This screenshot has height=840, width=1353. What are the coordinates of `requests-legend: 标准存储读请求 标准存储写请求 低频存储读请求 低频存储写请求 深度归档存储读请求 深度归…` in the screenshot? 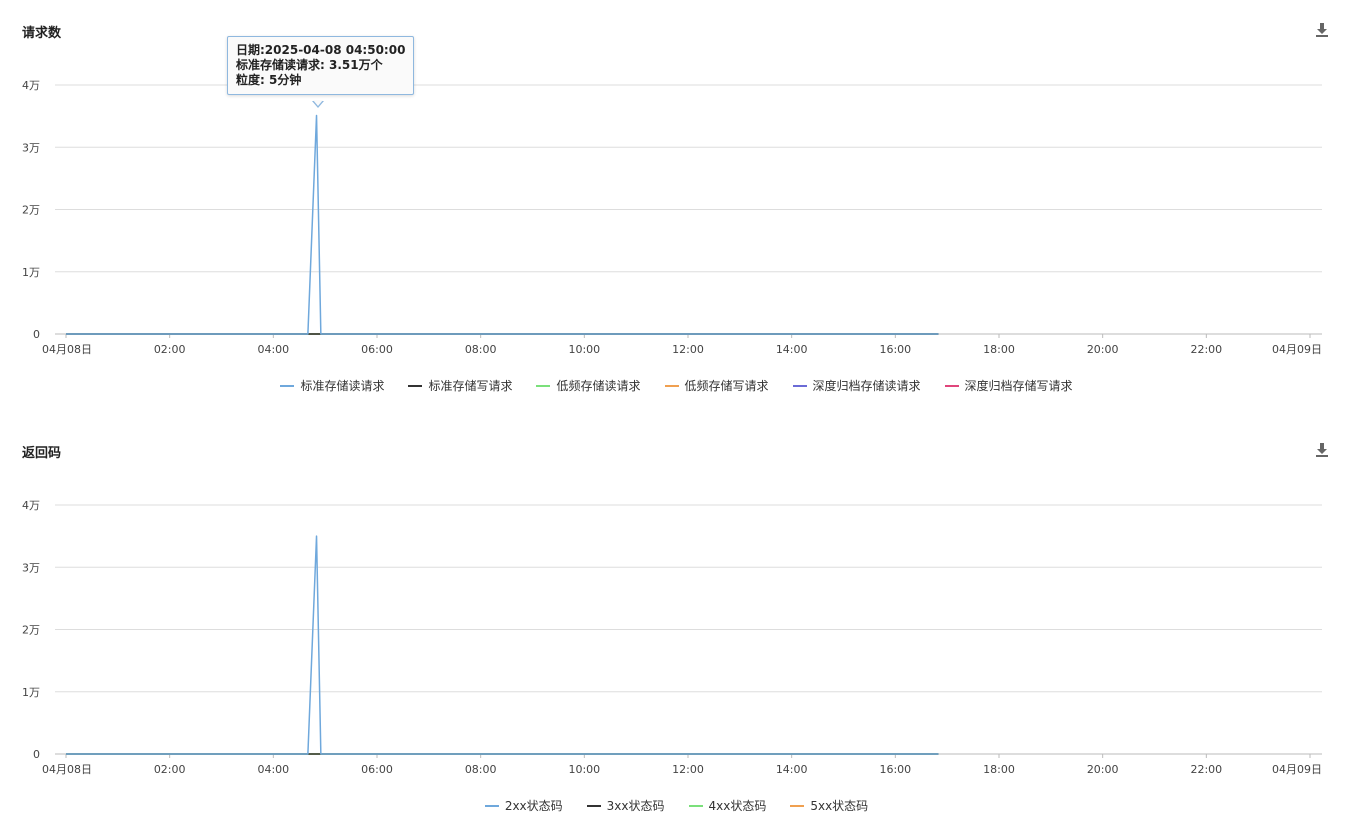 It's located at (676, 385).